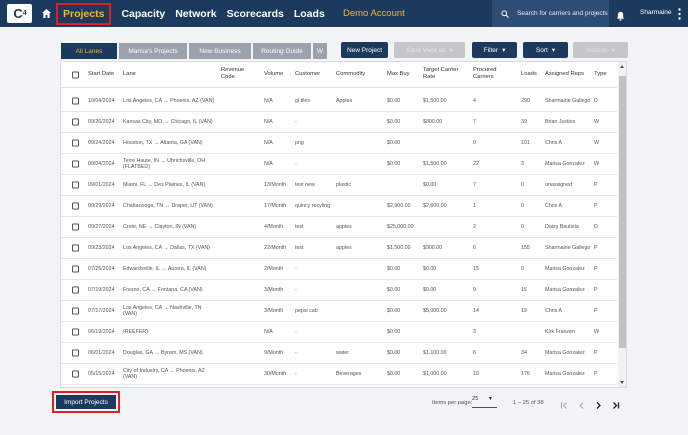 The image size is (688, 435). I want to click on sort-button: Sort ▾, so click(545, 50).